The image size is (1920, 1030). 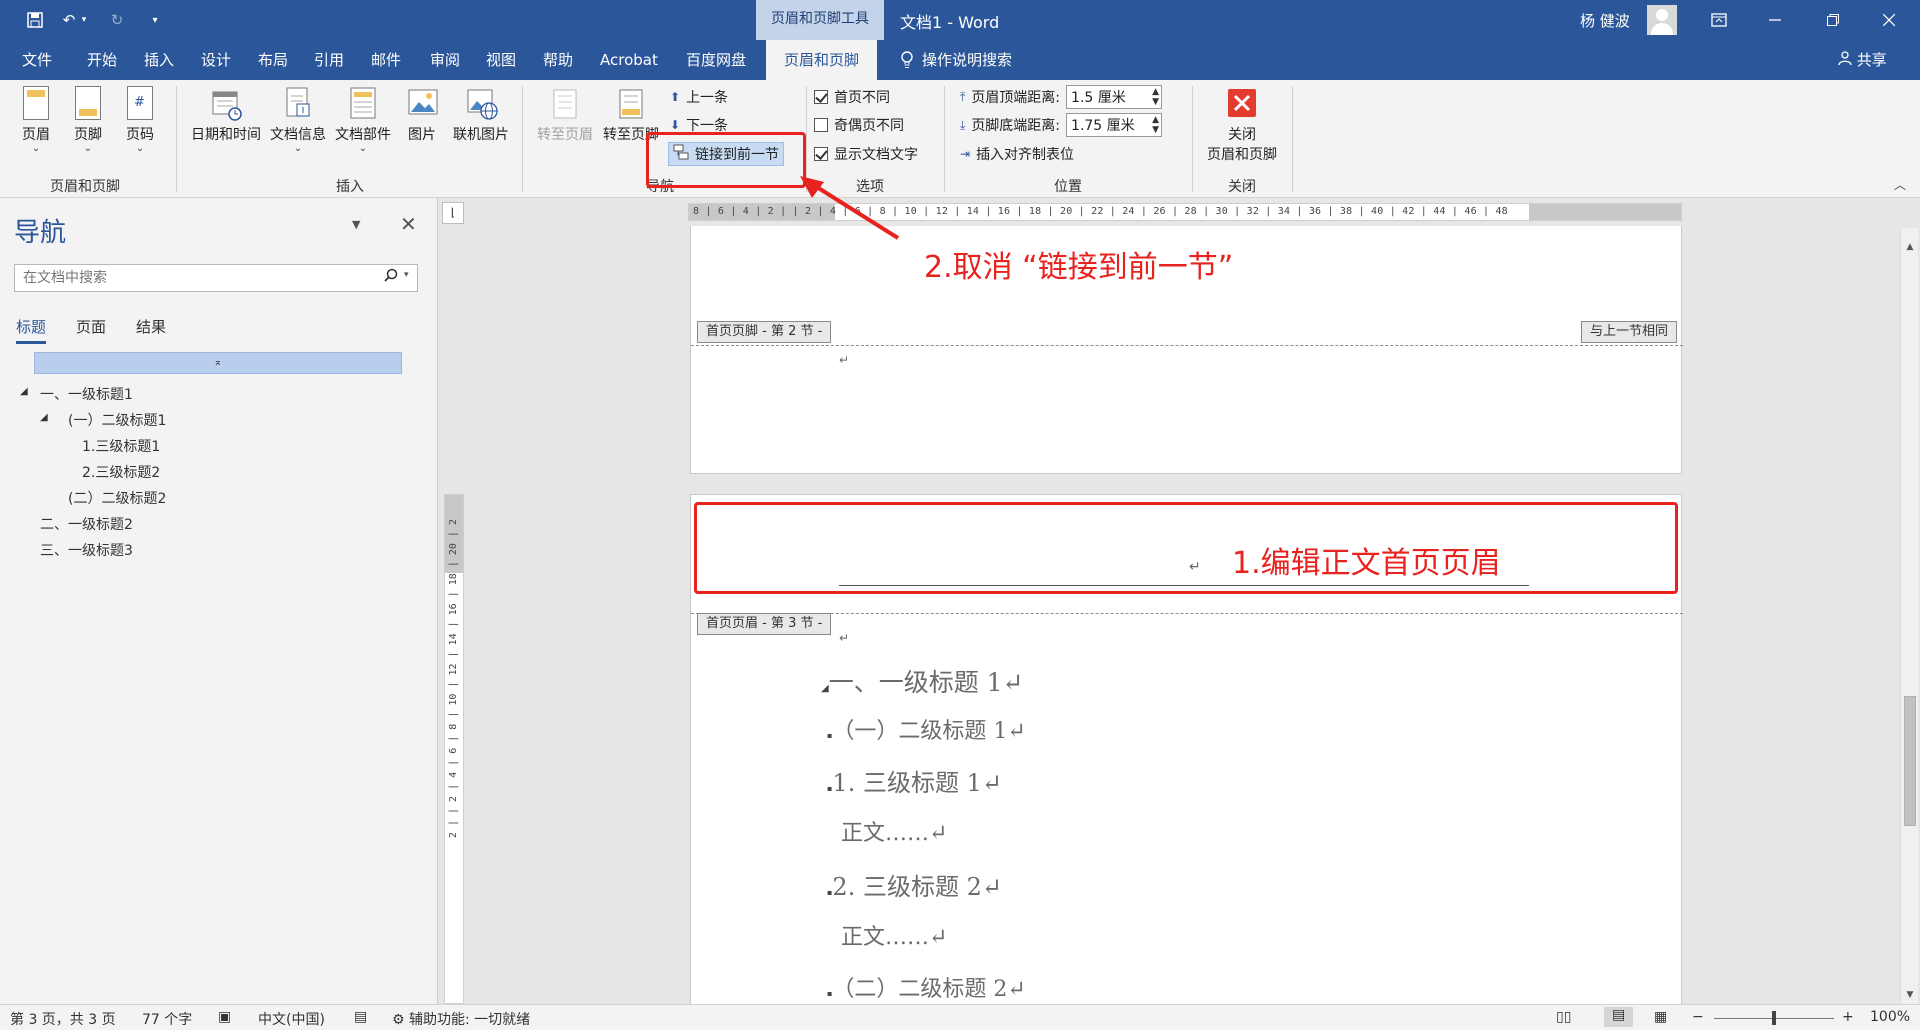 What do you see at coordinates (422, 104) in the screenshot?
I see `picture-icon` at bounding box center [422, 104].